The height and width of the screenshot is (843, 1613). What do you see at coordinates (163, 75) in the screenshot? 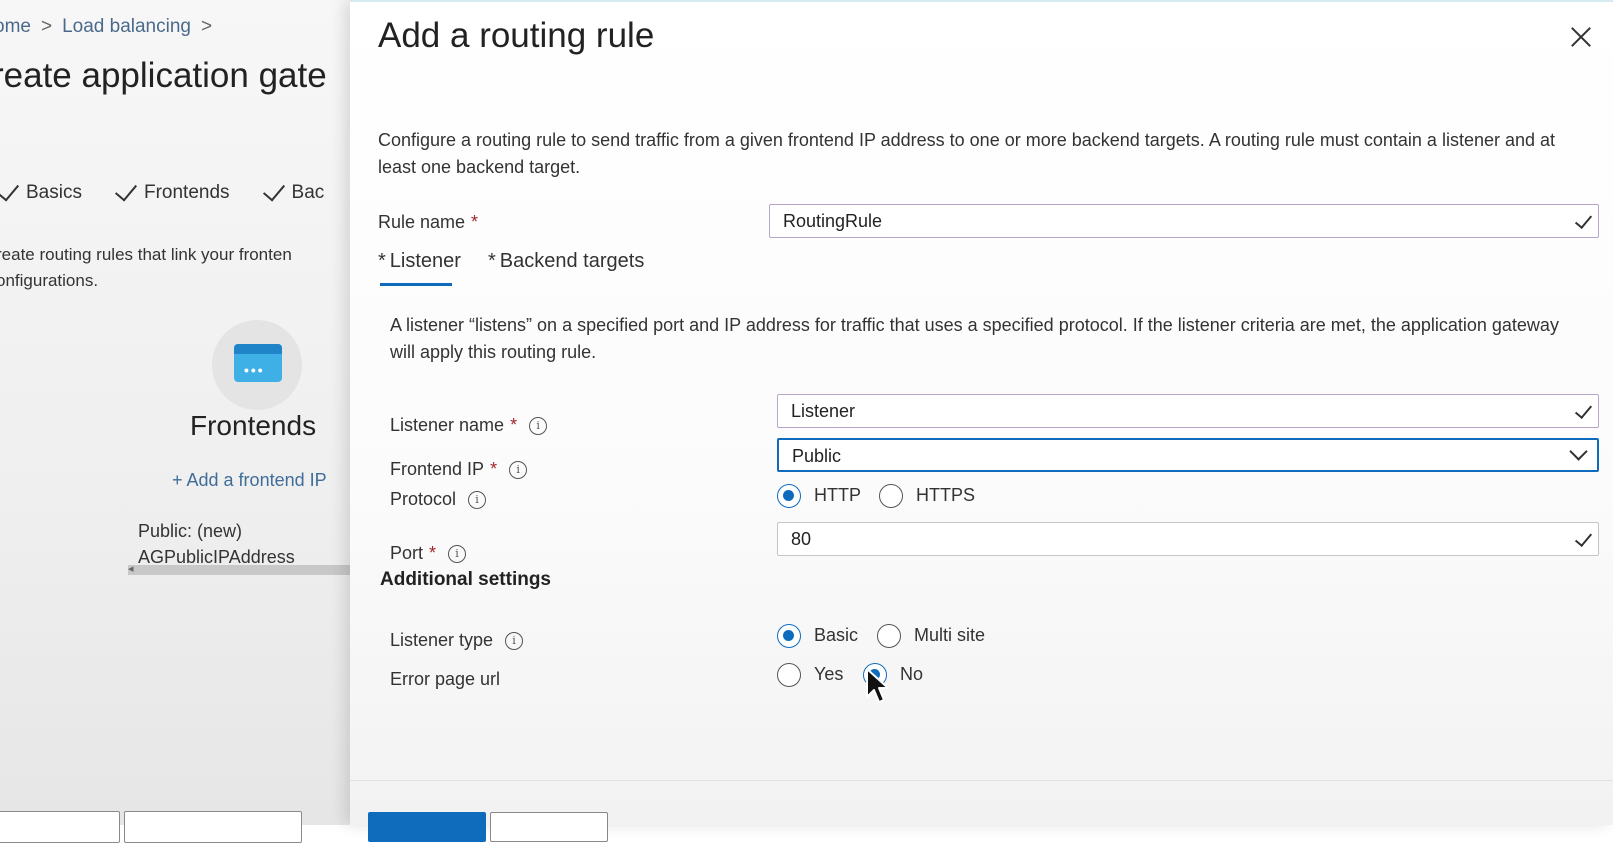
I see `page-title: reate application gate` at bounding box center [163, 75].